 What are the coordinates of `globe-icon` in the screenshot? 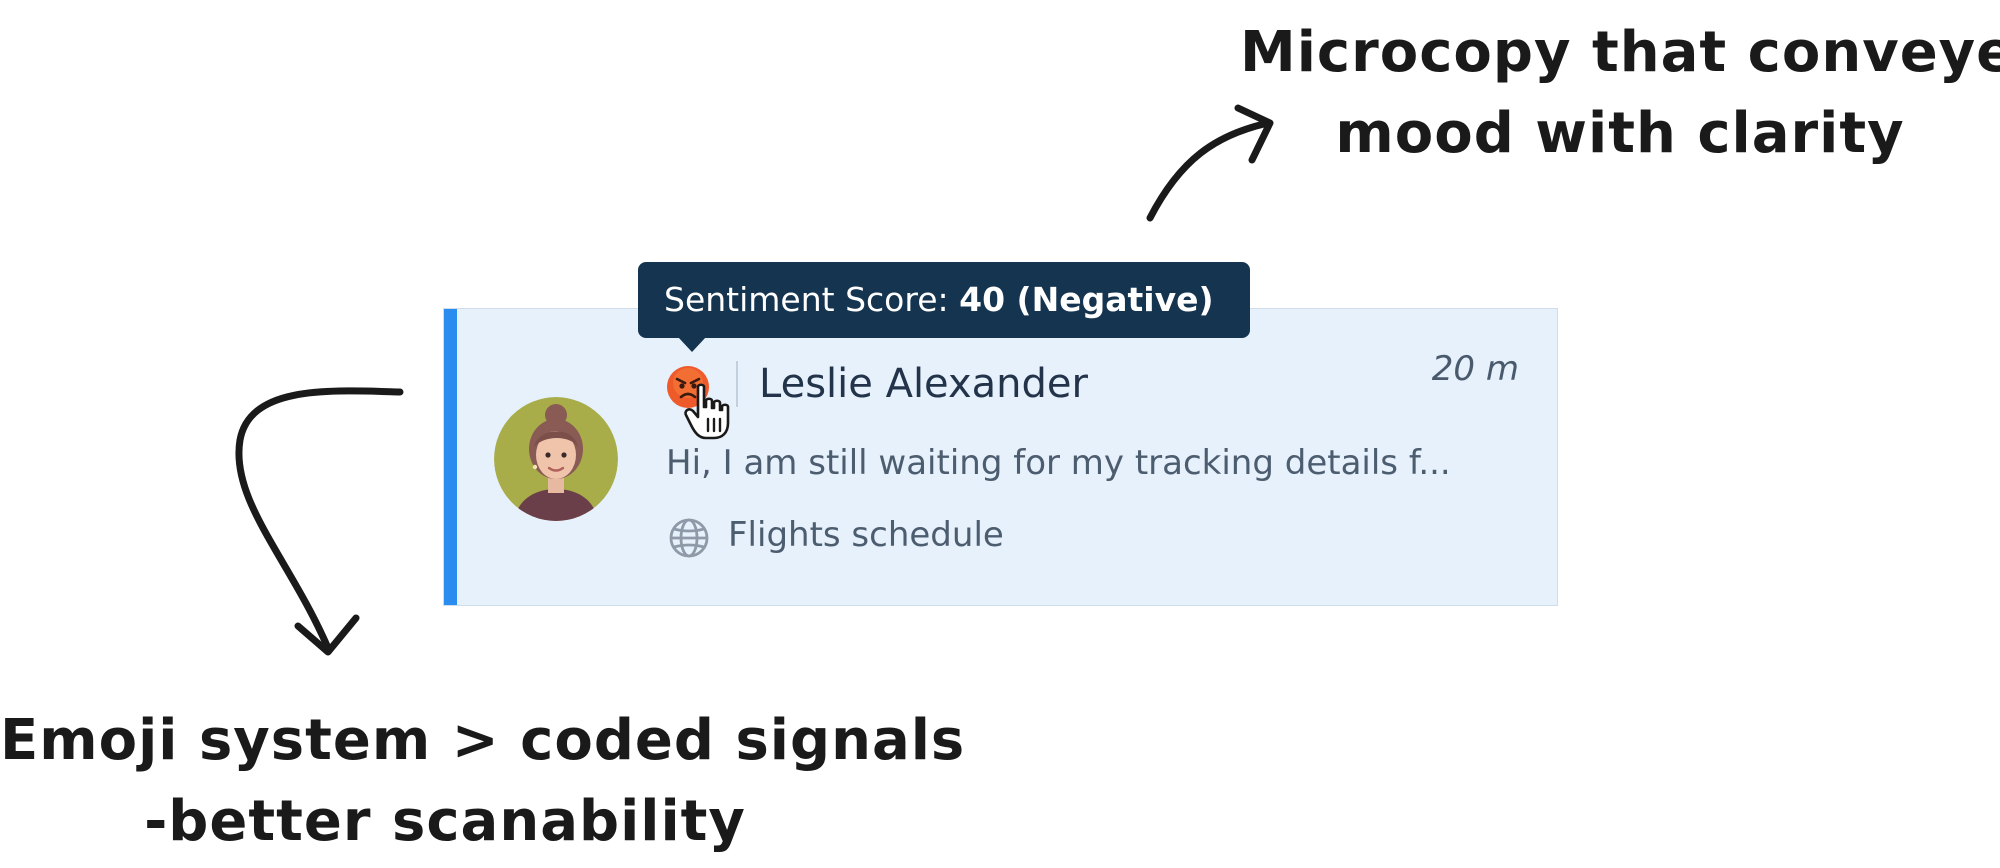 It's located at (689, 538).